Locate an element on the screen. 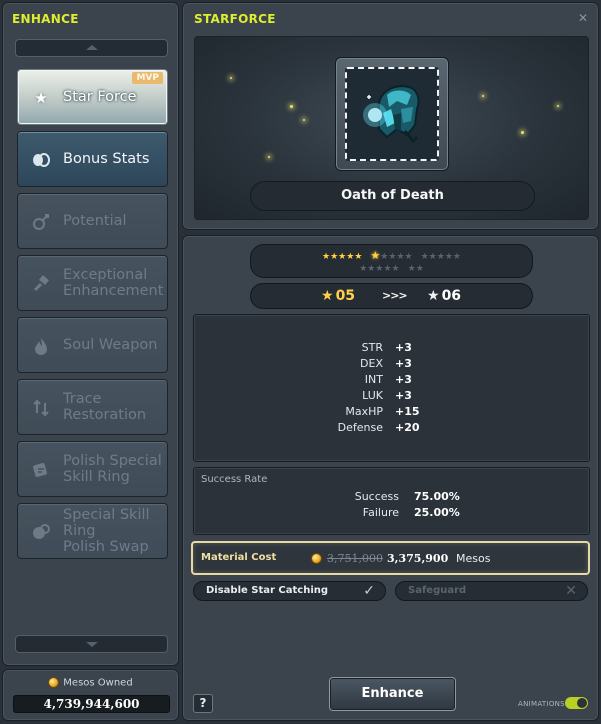 Image resolution: width=601 pixels, height=724 pixels. polish-icon is located at coordinates (41, 470).